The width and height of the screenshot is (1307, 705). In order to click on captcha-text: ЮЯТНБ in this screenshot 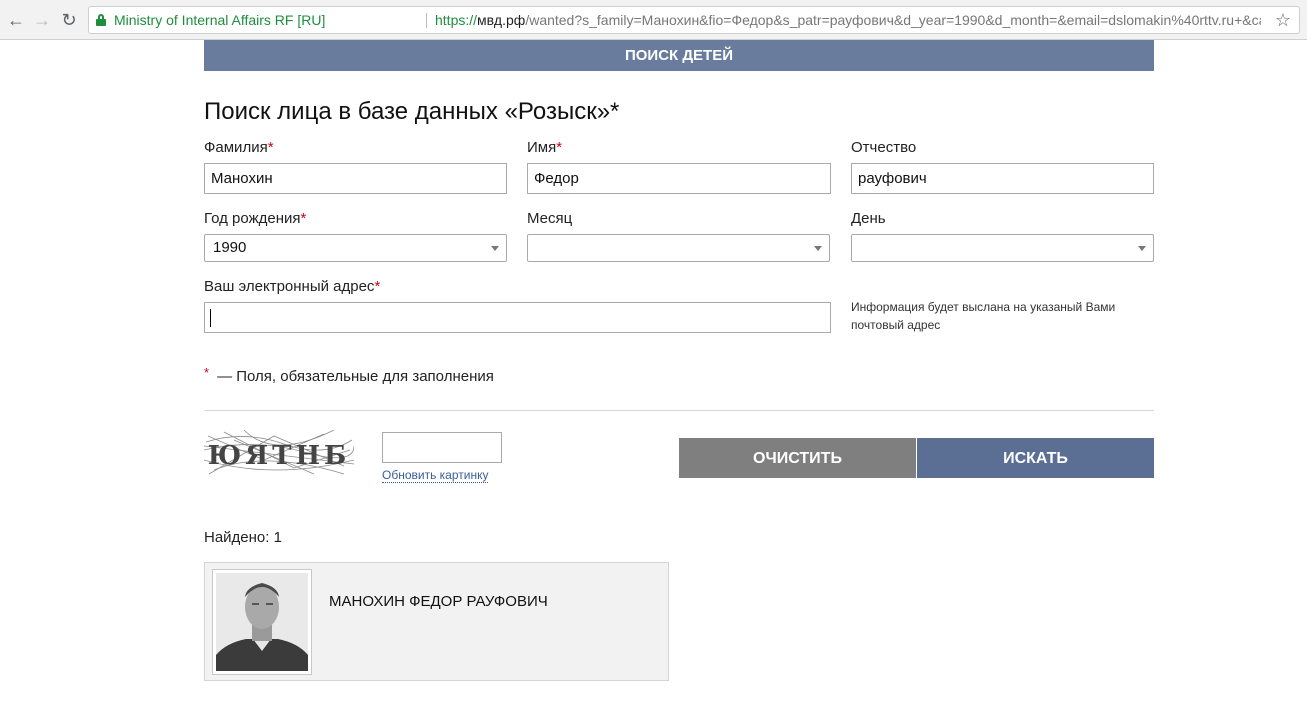, I will do `click(279, 456)`.